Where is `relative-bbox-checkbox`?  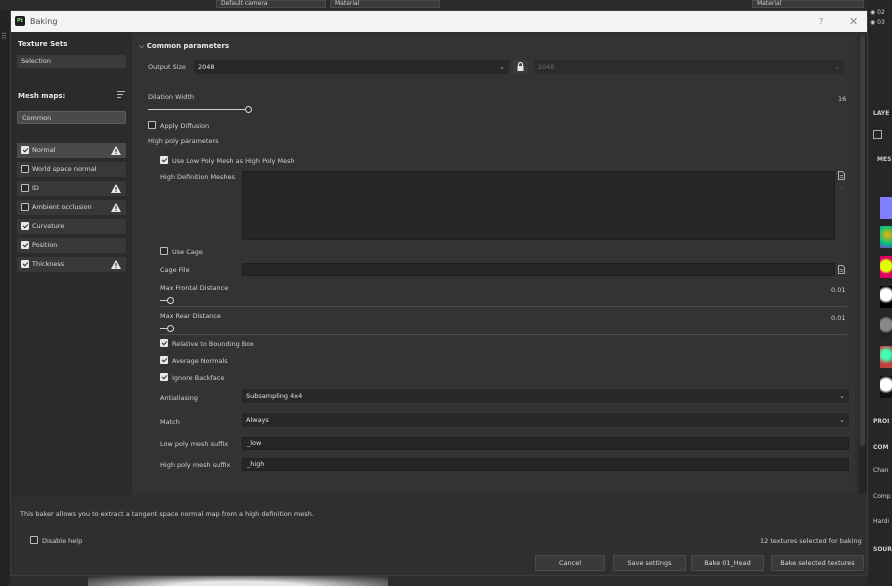
relative-bbox-checkbox is located at coordinates (164, 344).